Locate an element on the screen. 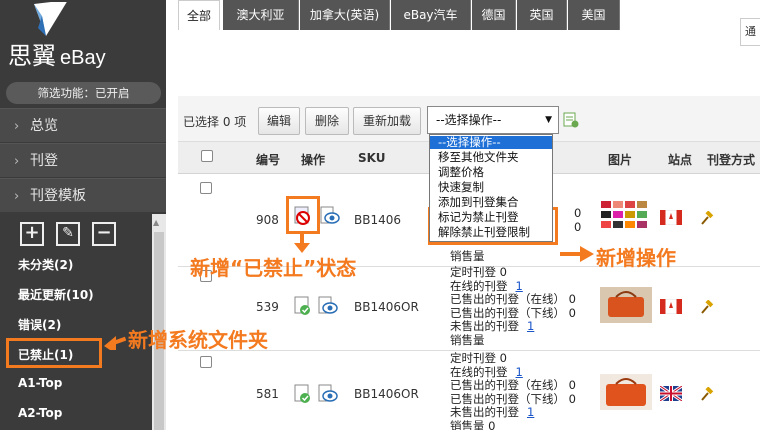 Image resolution: width=760 pixels, height=430 pixels. operation-select: --选择操作-- ▼ is located at coordinates (493, 120).